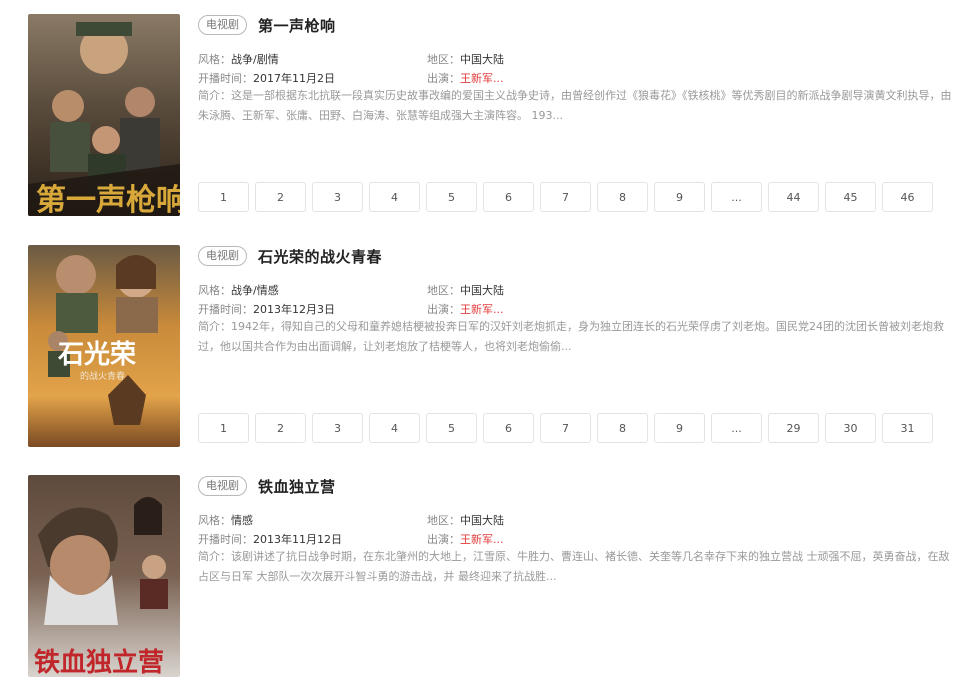 The width and height of the screenshot is (960, 680). I want to click on drama-title: 石光荣的战火青春, so click(320, 256).